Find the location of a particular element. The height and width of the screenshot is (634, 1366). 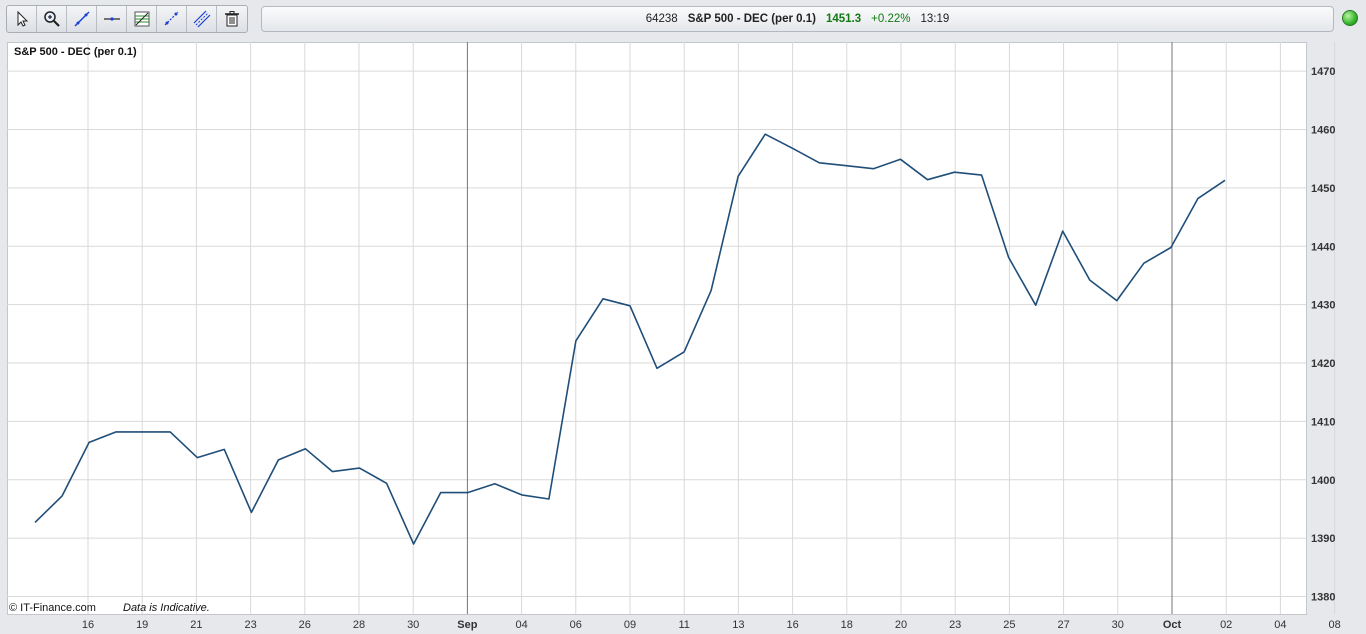

zoom-icon is located at coordinates (51, 19).